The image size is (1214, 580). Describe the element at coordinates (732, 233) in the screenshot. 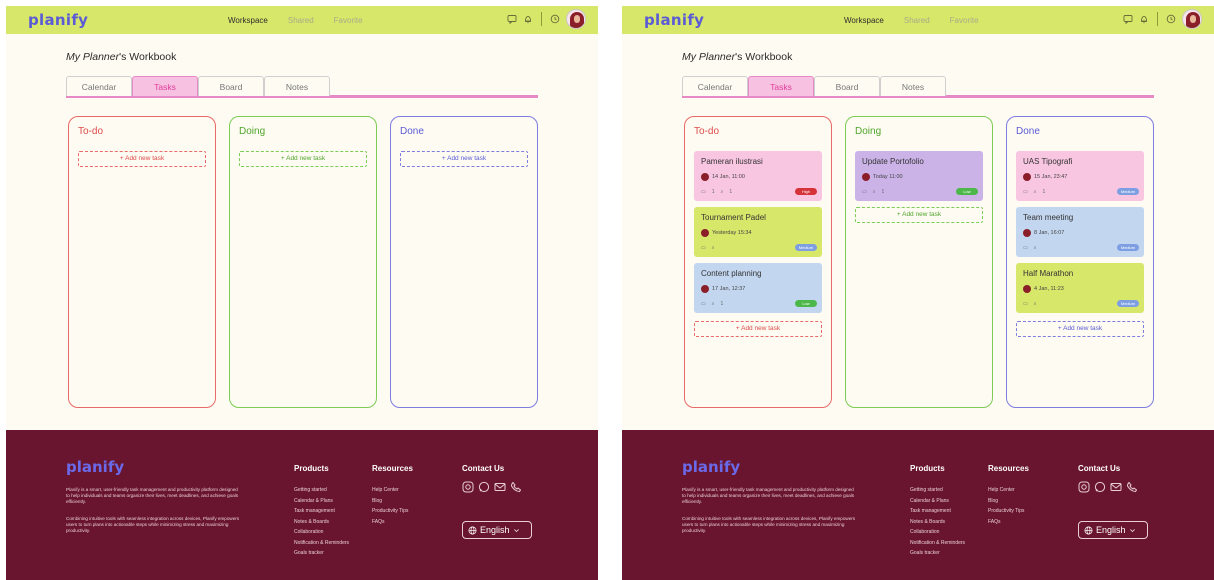

I see `task-date: Yesterday 15:34` at that location.